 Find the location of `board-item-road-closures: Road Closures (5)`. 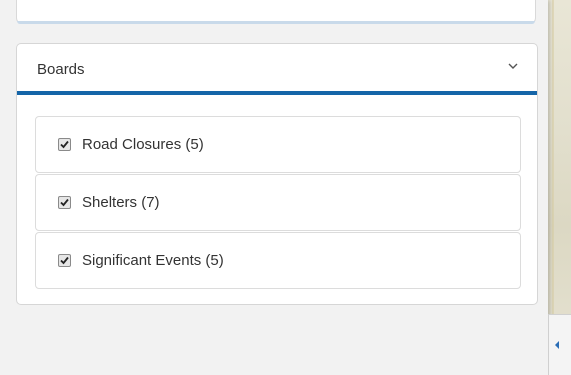

board-item-road-closures: Road Closures (5) is located at coordinates (278, 144).